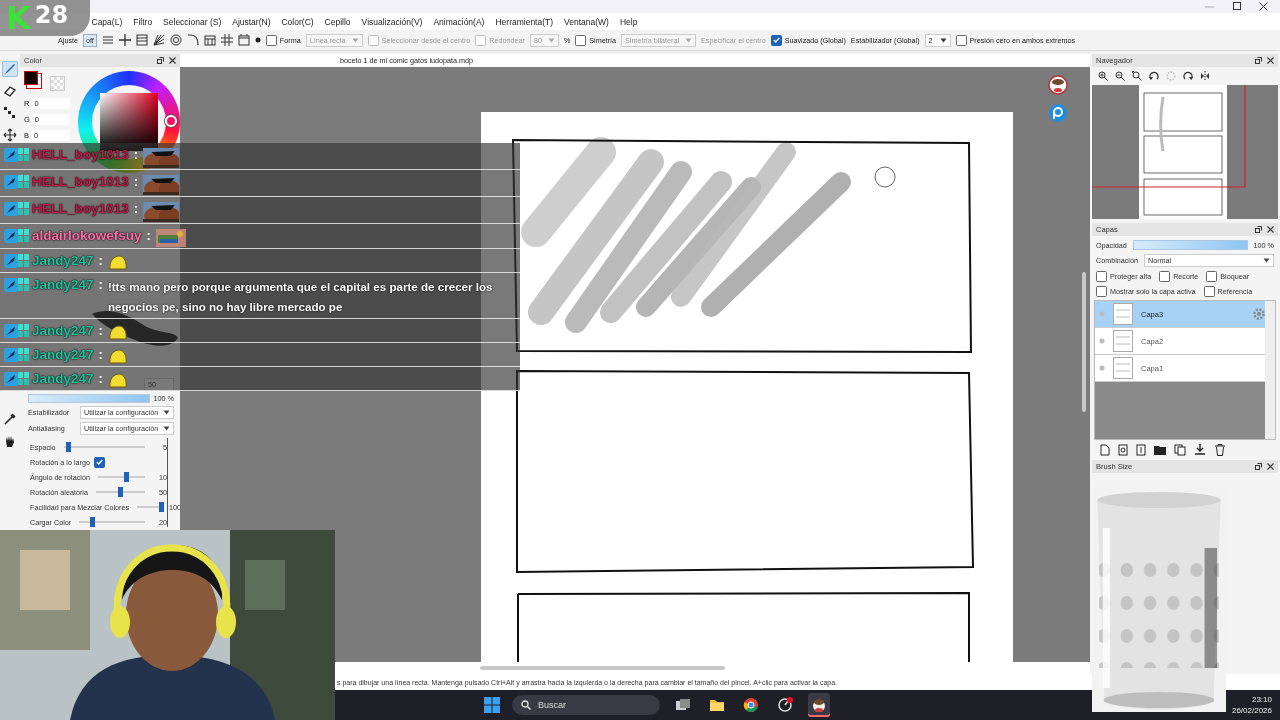  What do you see at coordinates (1160, 450) in the screenshot?
I see `folder-icon` at bounding box center [1160, 450].